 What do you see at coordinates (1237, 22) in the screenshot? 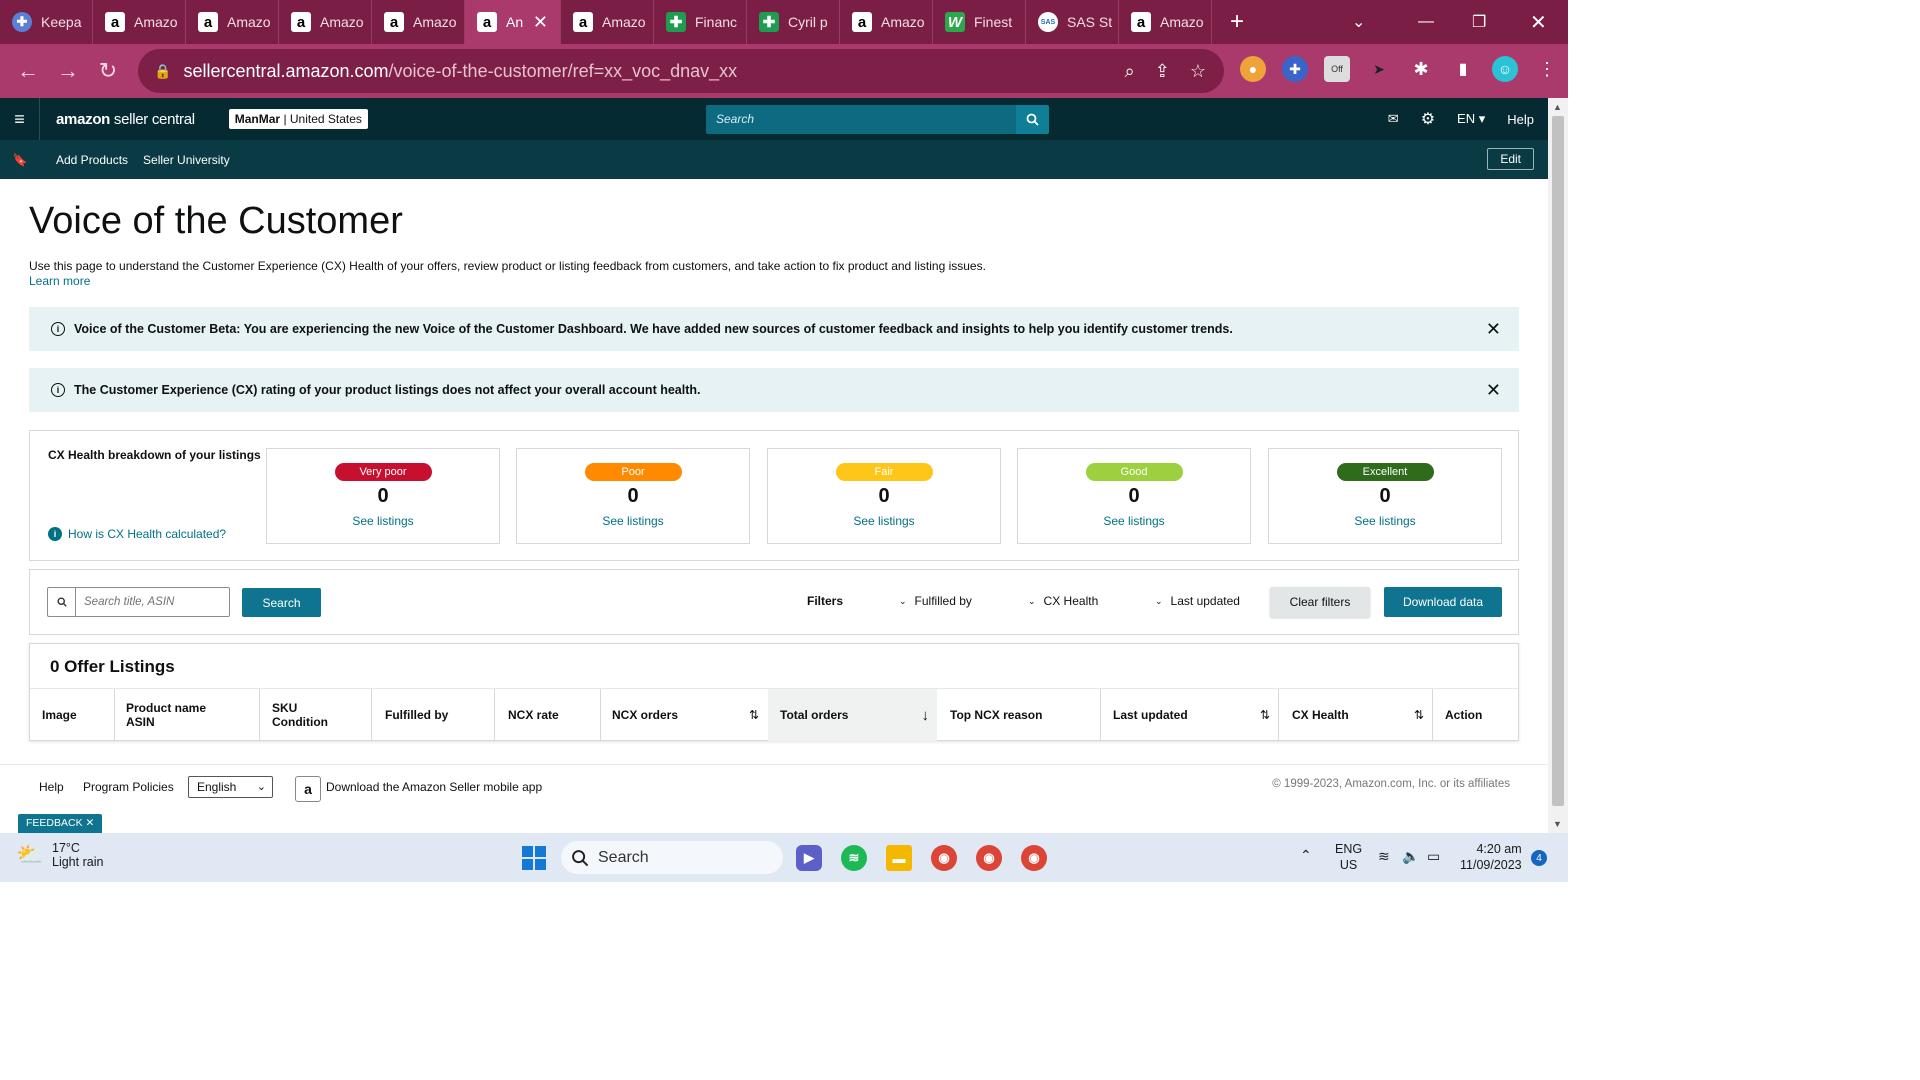
I see `new-tab-icon: +` at bounding box center [1237, 22].